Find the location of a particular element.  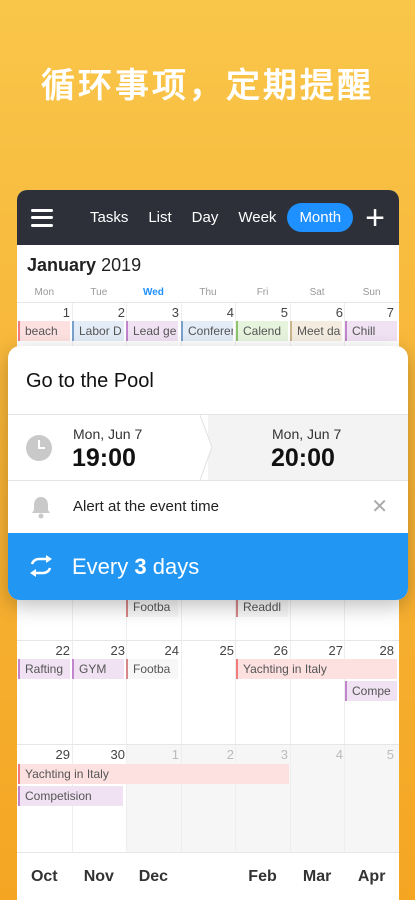

month-jan: Jan is located at coordinates (208, 877).